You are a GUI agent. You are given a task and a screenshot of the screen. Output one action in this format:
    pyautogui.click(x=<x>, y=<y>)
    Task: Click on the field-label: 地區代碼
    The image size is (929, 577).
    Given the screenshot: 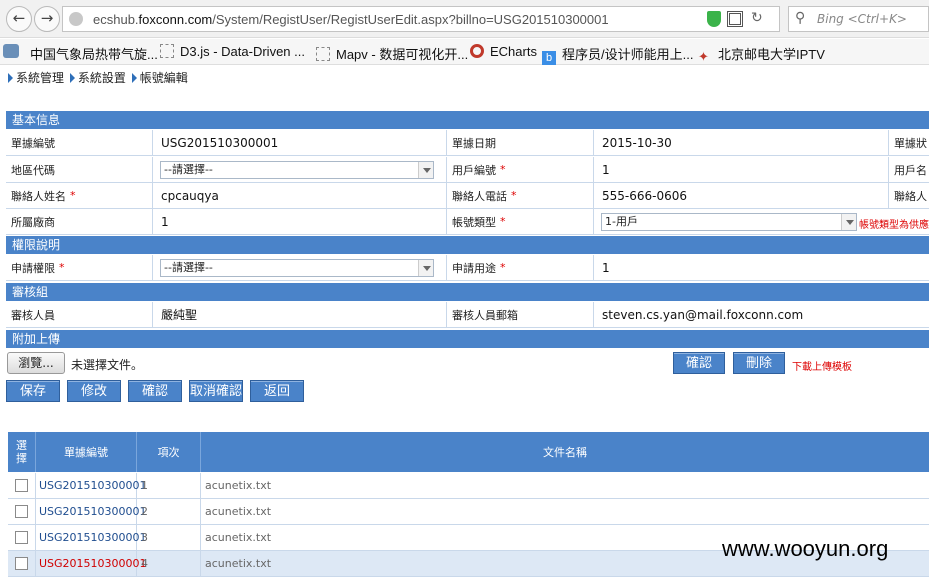 What is the action you would take?
    pyautogui.click(x=33, y=170)
    